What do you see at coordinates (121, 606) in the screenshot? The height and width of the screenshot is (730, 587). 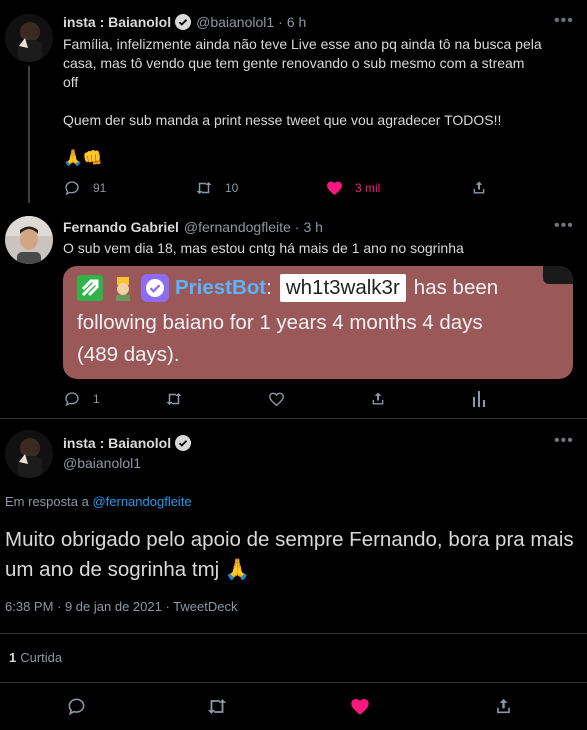 I see `tweet-meta: 6:38 PM · 9 de jan de 2021 · TweetDeck` at bounding box center [121, 606].